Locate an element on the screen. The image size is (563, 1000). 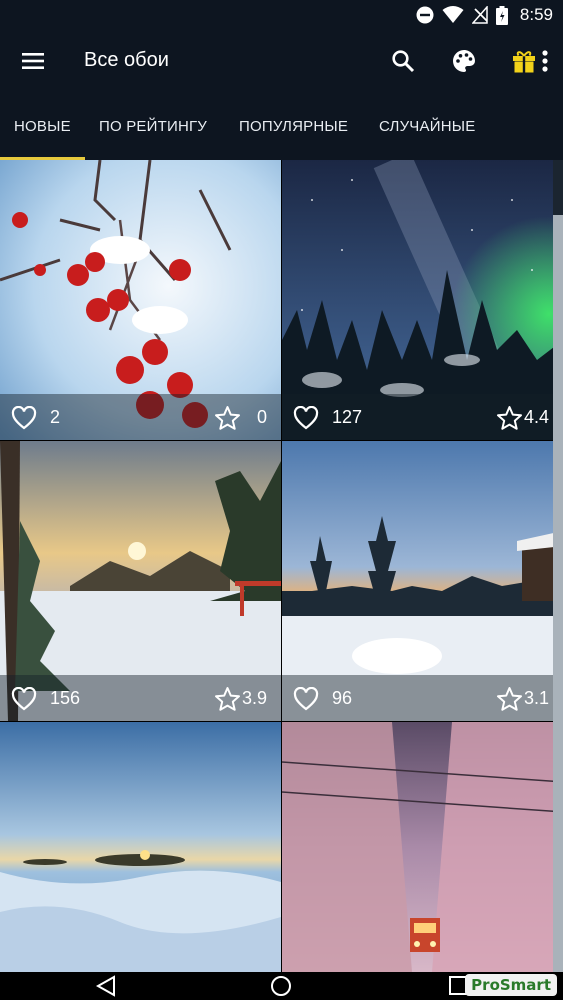
rating-value: 4.4 is located at coordinates (536, 417).